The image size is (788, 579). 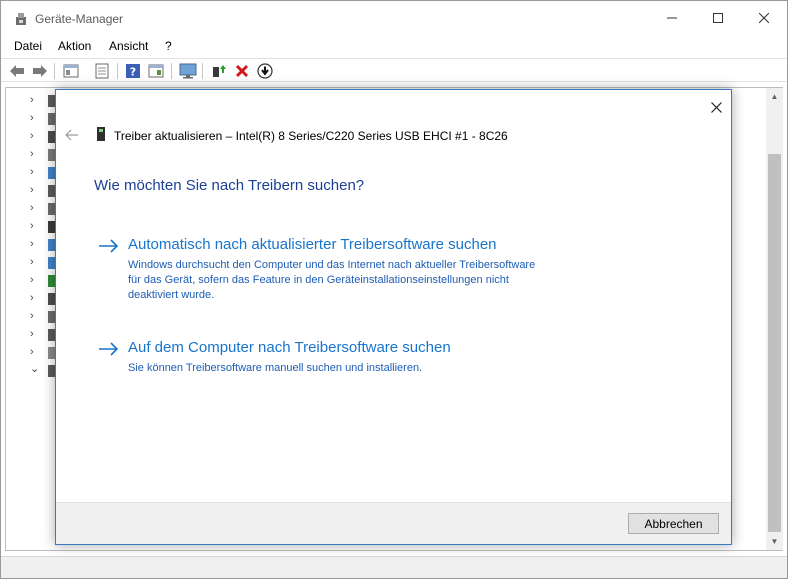 What do you see at coordinates (774, 96) in the screenshot?
I see `scroll-up-icon: ▲` at bounding box center [774, 96].